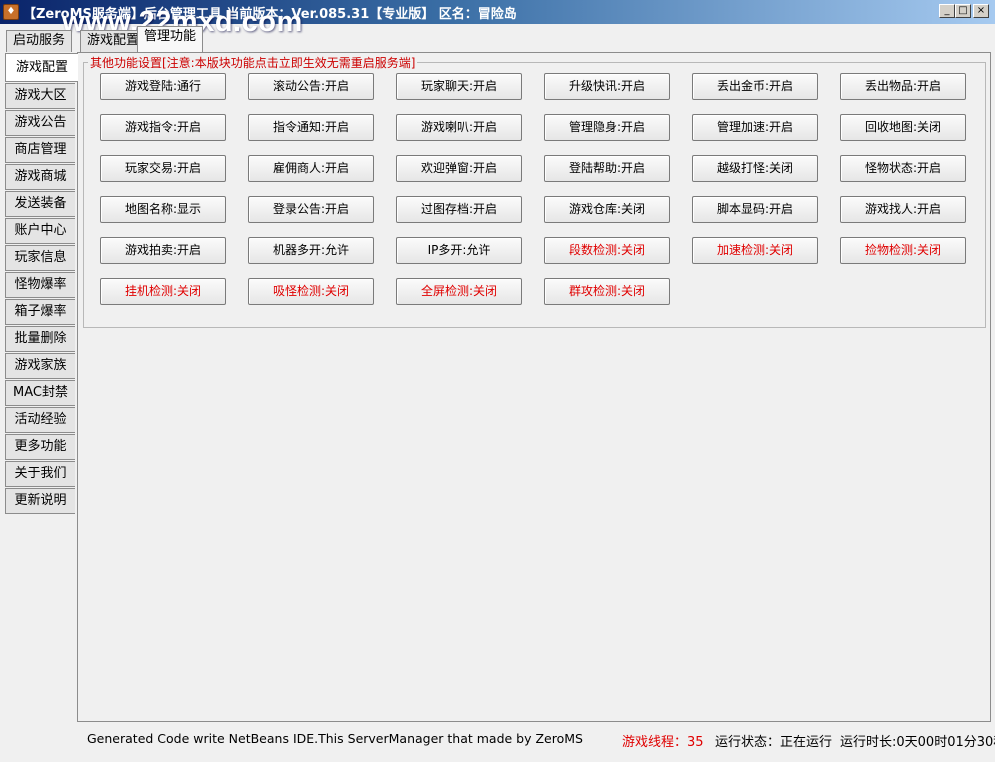  I want to click on toggle-button: 吸怪检测:关闭, so click(311, 291).